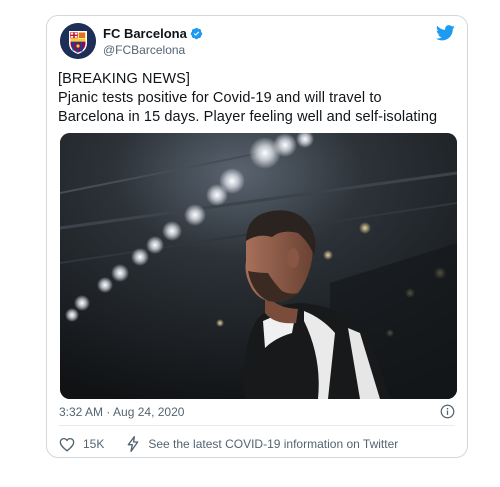 The image size is (500, 487). What do you see at coordinates (145, 33) in the screenshot?
I see `display-name: FC Barcelona` at bounding box center [145, 33].